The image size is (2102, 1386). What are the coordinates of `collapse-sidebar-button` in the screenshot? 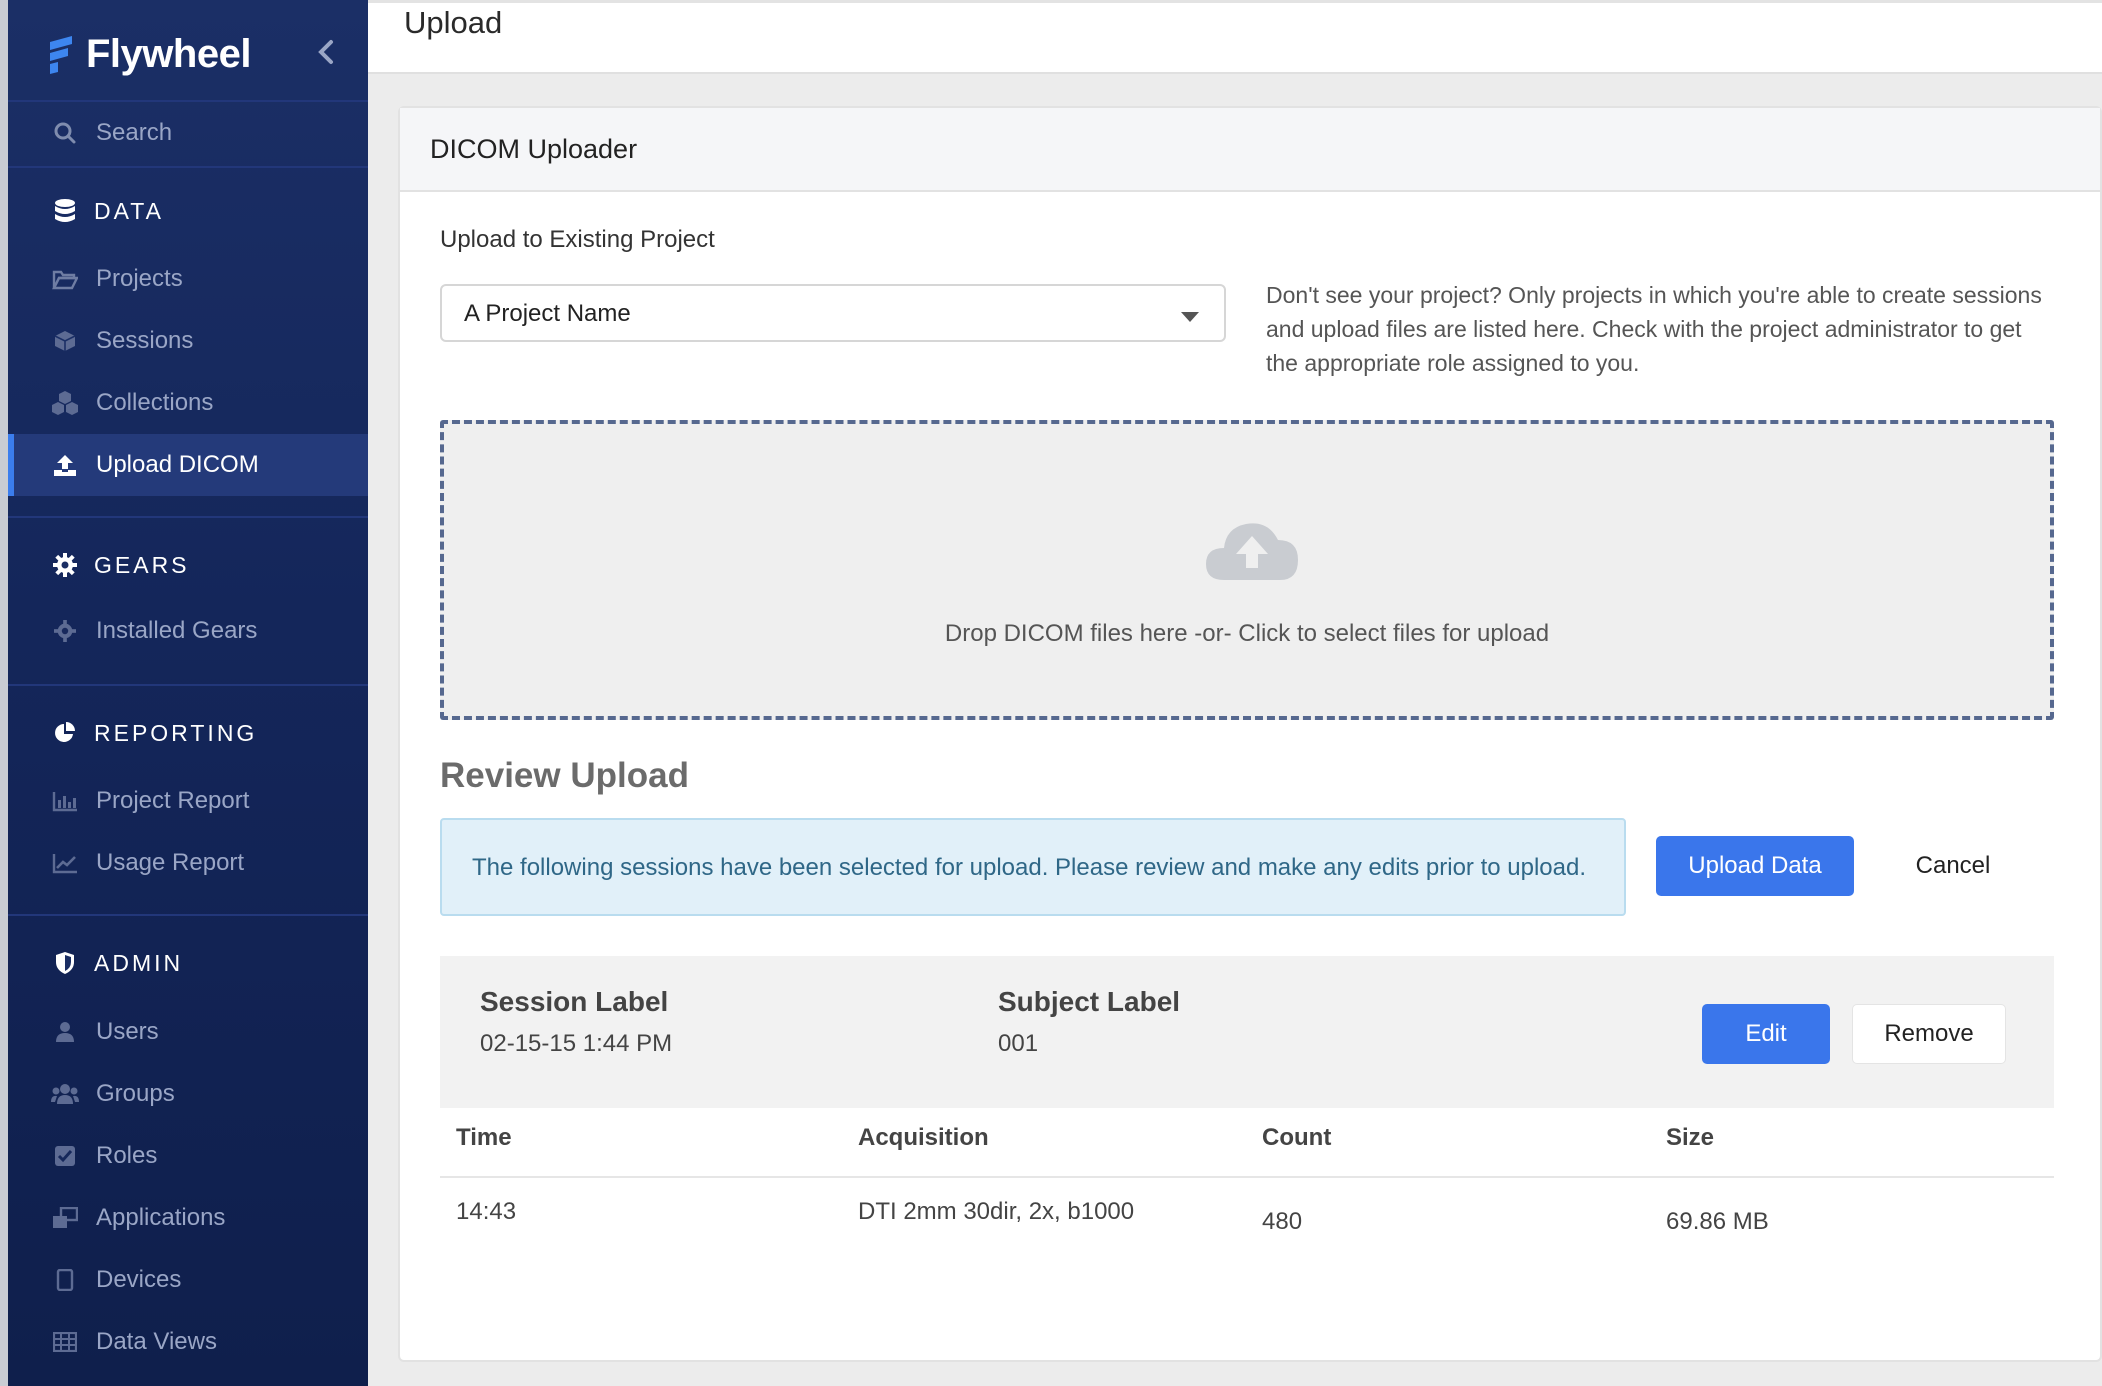 It's located at (326, 52).